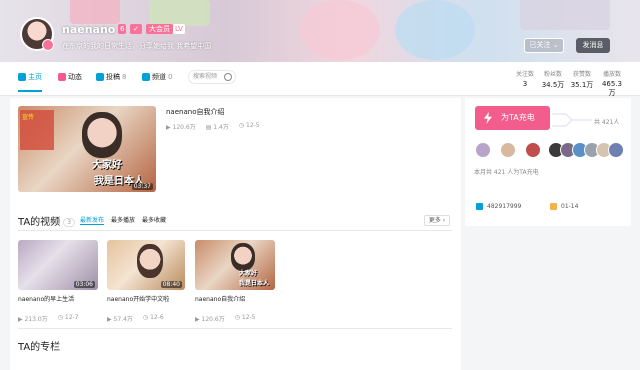 The image size is (640, 370). I want to click on more-button: 更多 ›, so click(437, 220).